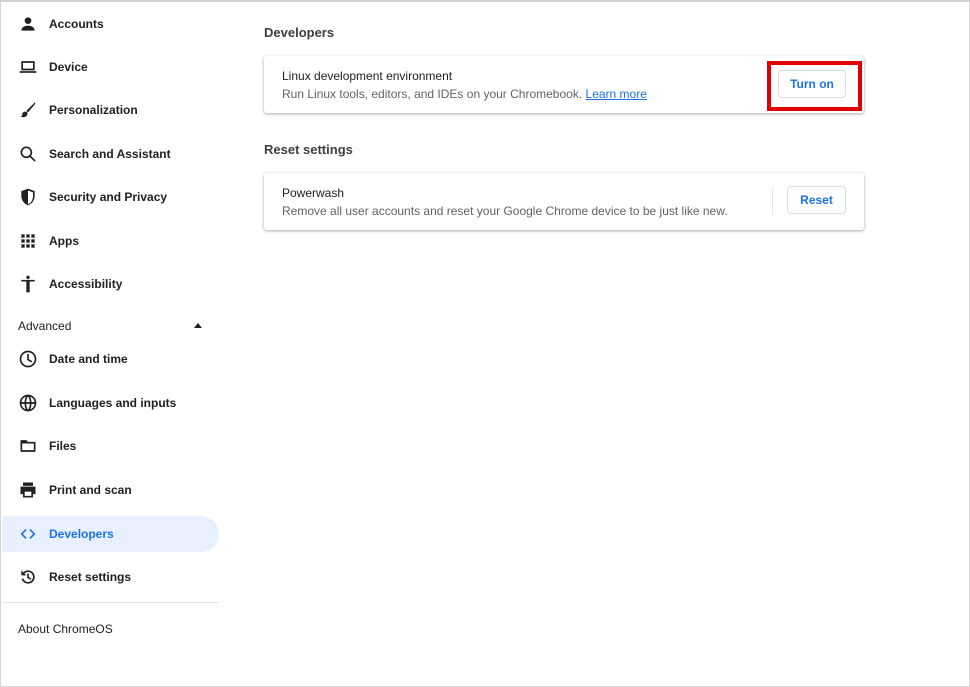  I want to click on about-label: About ChromeOS, so click(65, 629).